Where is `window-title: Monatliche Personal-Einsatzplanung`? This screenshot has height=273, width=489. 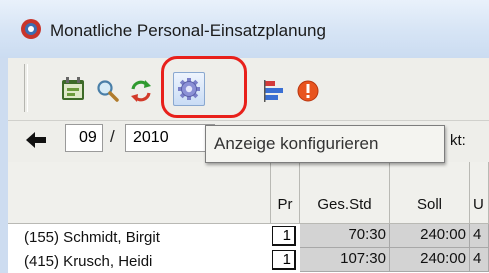
window-title: Monatliche Personal-Einsatzplanung is located at coordinates (188, 30).